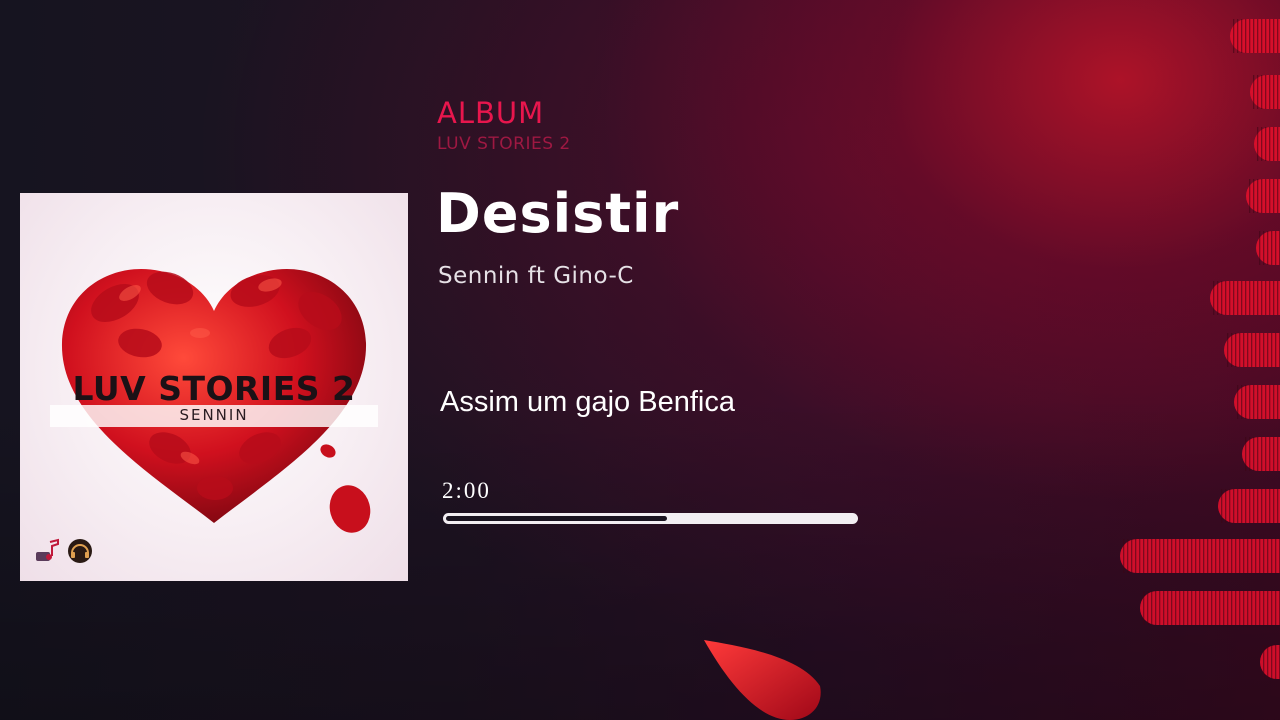 The width and height of the screenshot is (1280, 720). Describe the element at coordinates (466, 490) in the screenshot. I see `elapsed-time: 2:00` at that location.